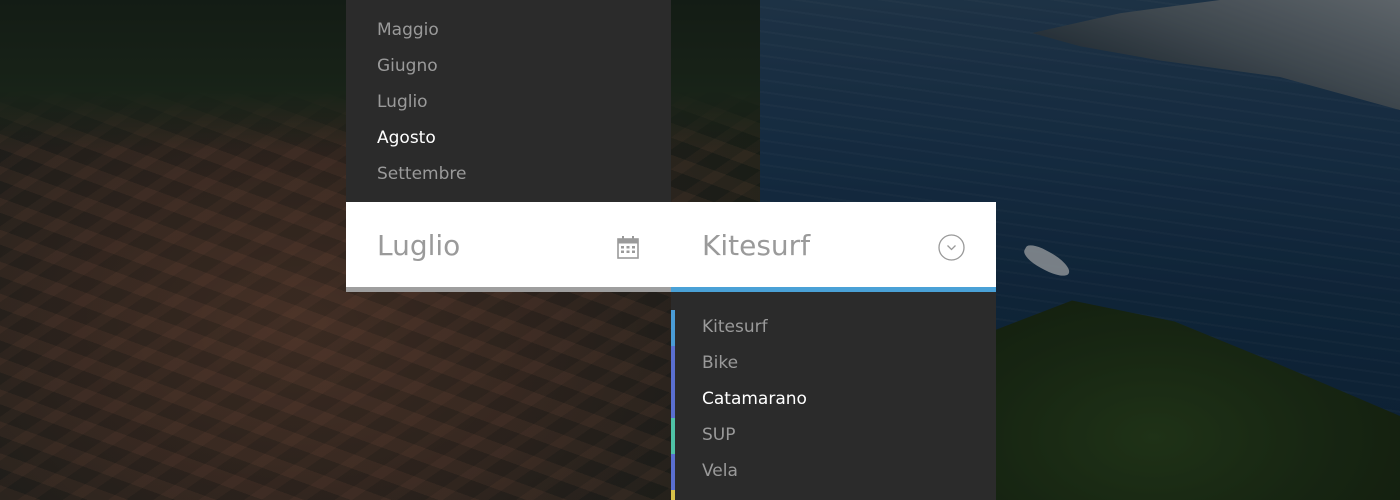 The image size is (1400, 500). I want to click on activity-option-catamarano: Catamarano, so click(754, 399).